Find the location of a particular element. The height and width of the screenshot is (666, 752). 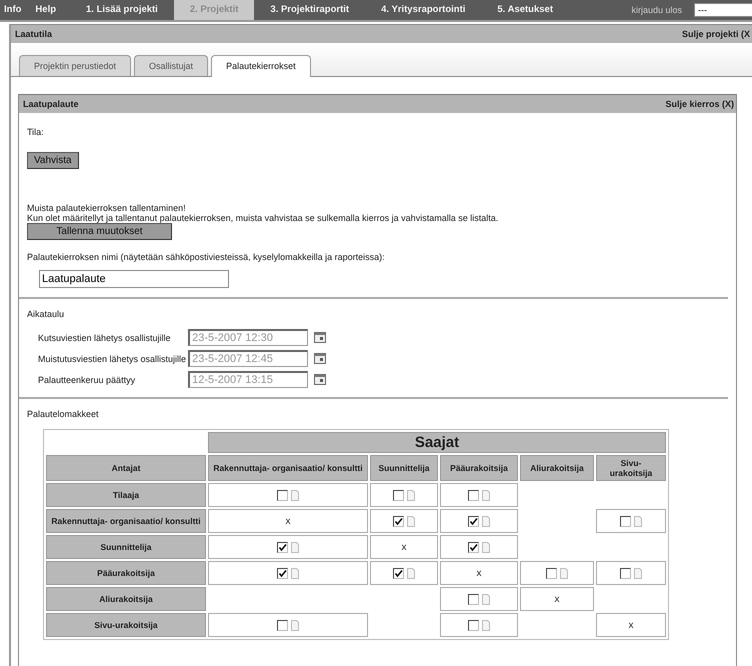

column-header: Pääurakoitsija is located at coordinates (479, 468).